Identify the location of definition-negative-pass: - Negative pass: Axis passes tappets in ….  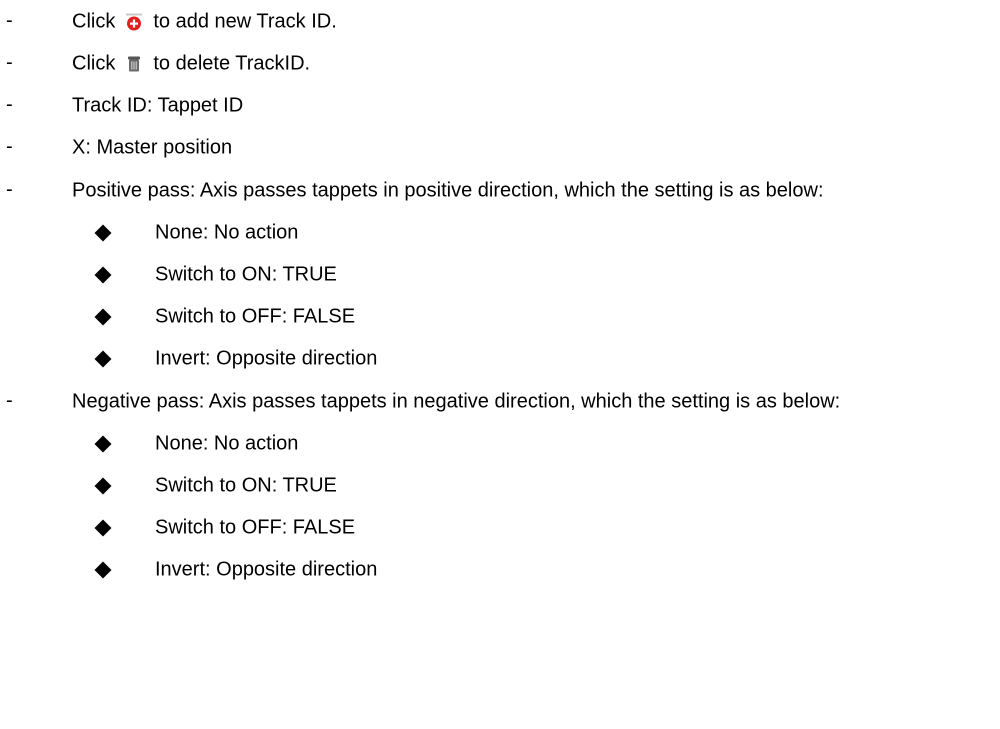
(500, 402).